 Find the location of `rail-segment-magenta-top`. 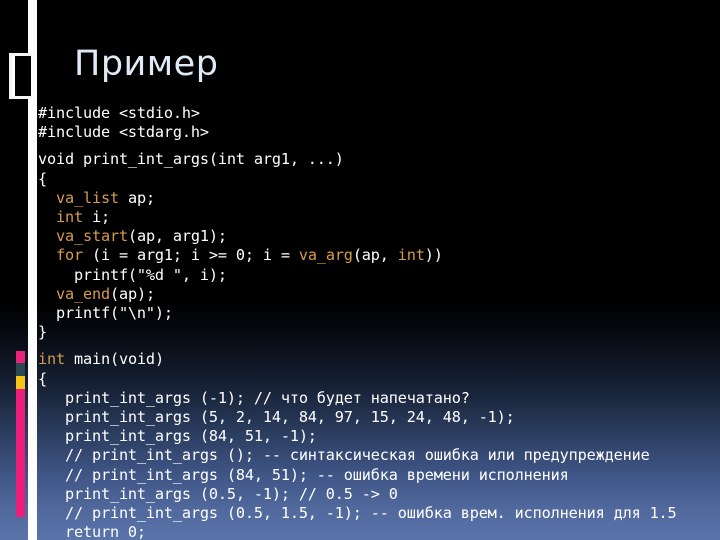

rail-segment-magenta-top is located at coordinates (20, 357).